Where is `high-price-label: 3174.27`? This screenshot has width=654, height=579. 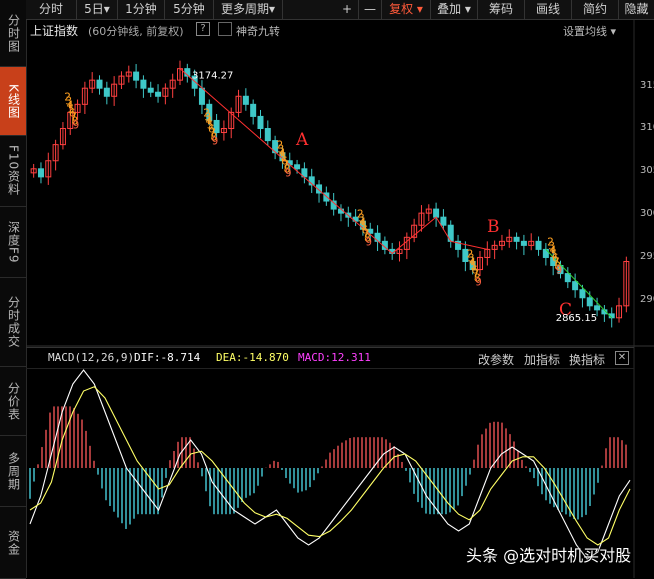
high-price-label: 3174.27 is located at coordinates (212, 76).